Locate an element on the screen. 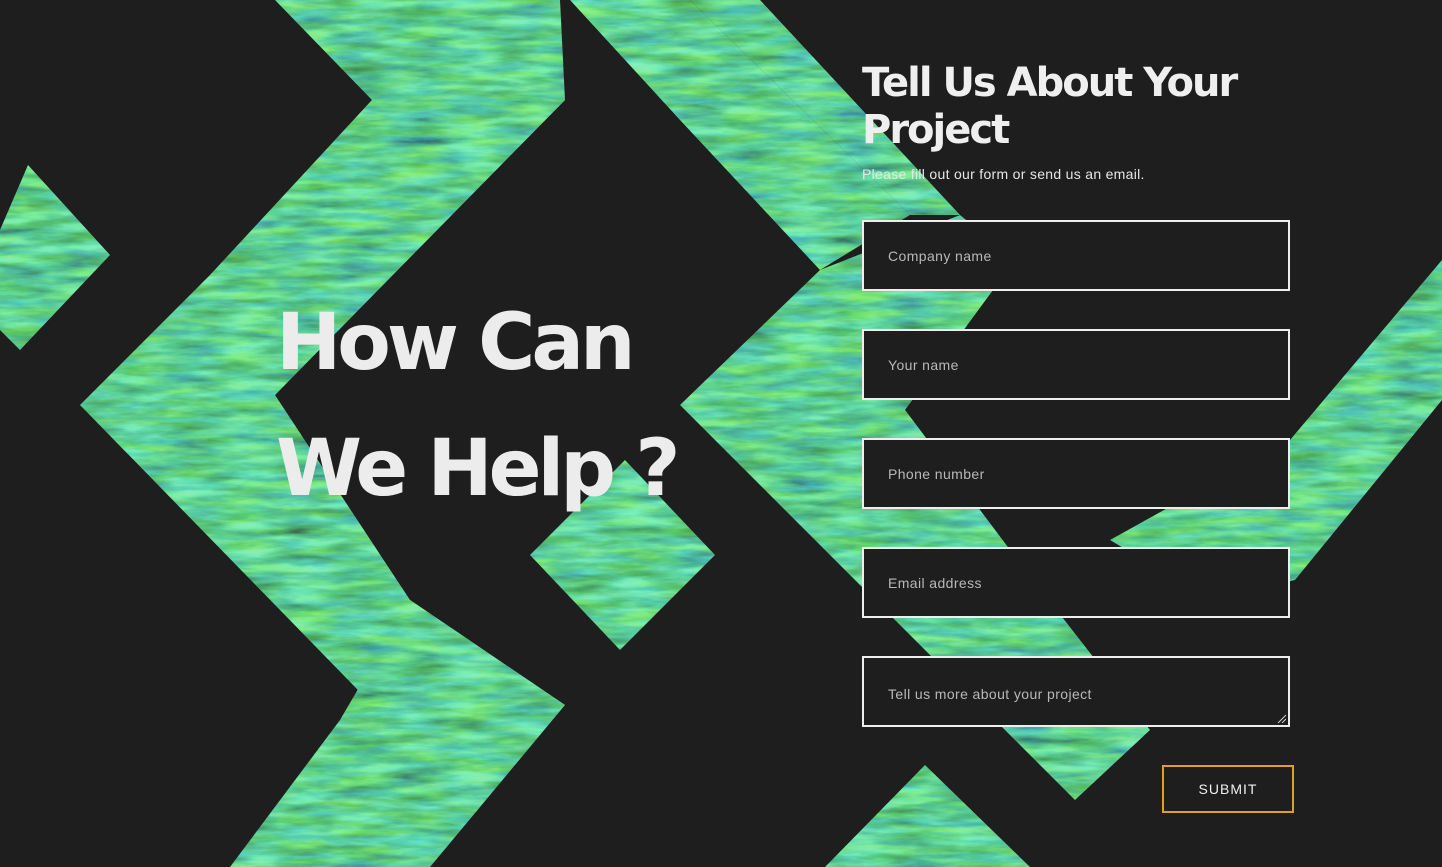 Image resolution: width=1442 pixels, height=867 pixels. email-address-field is located at coordinates (1076, 582).